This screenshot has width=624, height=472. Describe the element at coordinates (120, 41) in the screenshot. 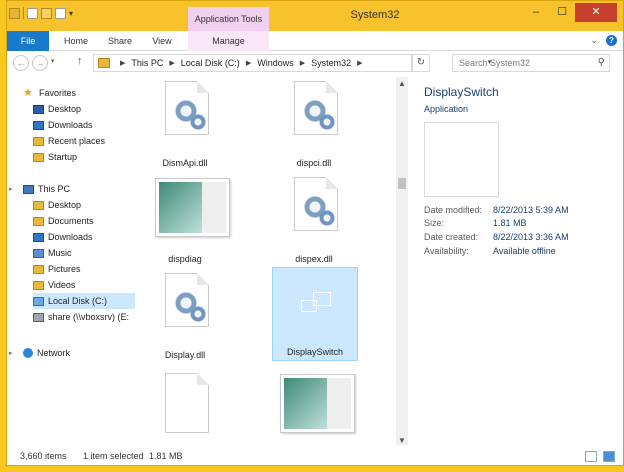

I see `tab-share: Share` at that location.